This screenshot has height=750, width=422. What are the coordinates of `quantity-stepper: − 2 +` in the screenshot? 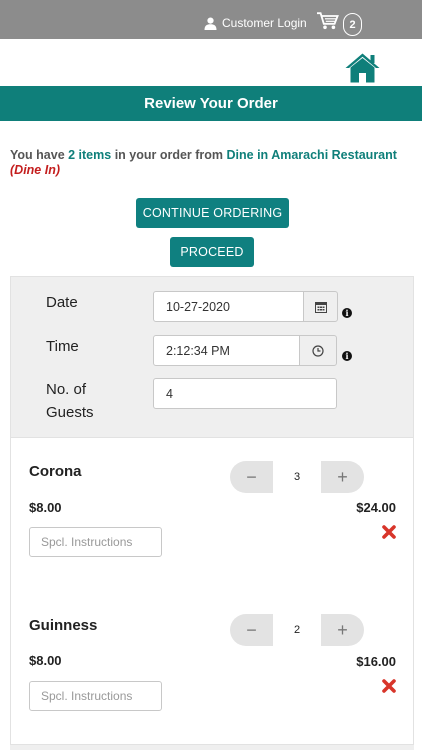 It's located at (297, 630).